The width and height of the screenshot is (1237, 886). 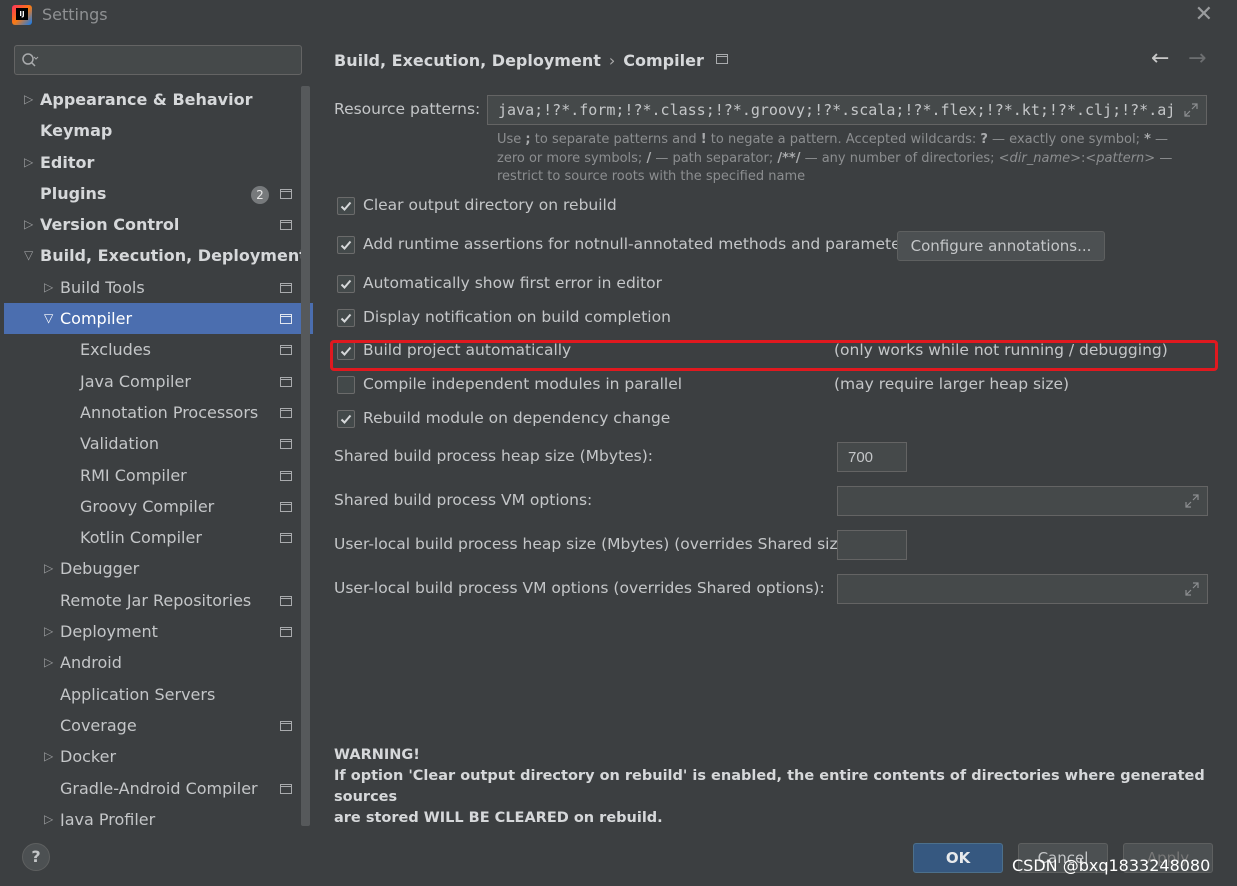 I want to click on user-vm-options-field, so click(x=1022, y=589).